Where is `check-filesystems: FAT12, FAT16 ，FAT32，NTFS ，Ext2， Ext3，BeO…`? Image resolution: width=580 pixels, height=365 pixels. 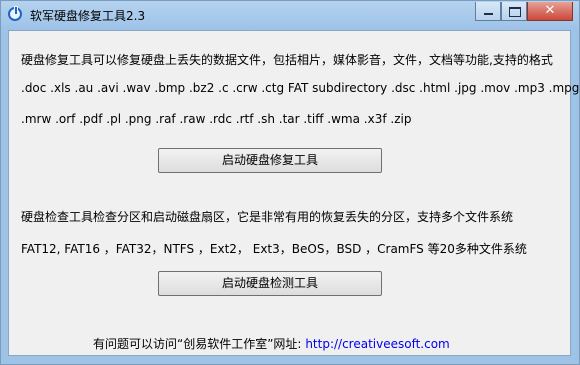 check-filesystems: FAT12, FAT16 ，FAT32，NTFS ，Ext2， Ext3，BeO… is located at coordinates (274, 249).